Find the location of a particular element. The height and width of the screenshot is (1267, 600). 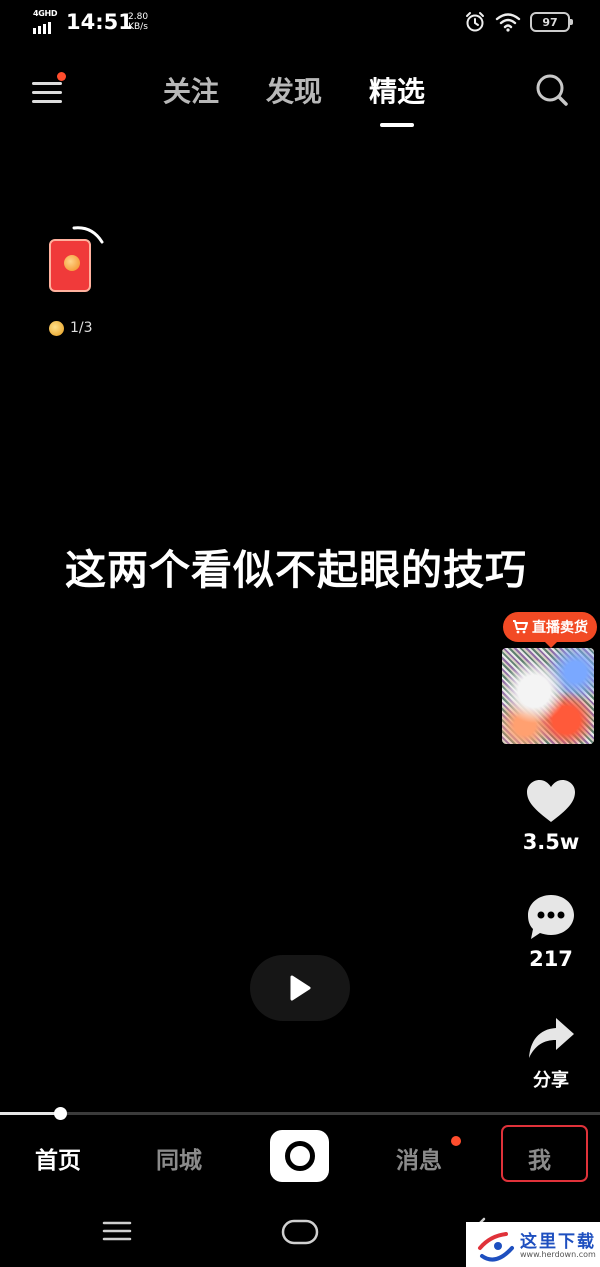

messages-notification-dot is located at coordinates (456, 1141).